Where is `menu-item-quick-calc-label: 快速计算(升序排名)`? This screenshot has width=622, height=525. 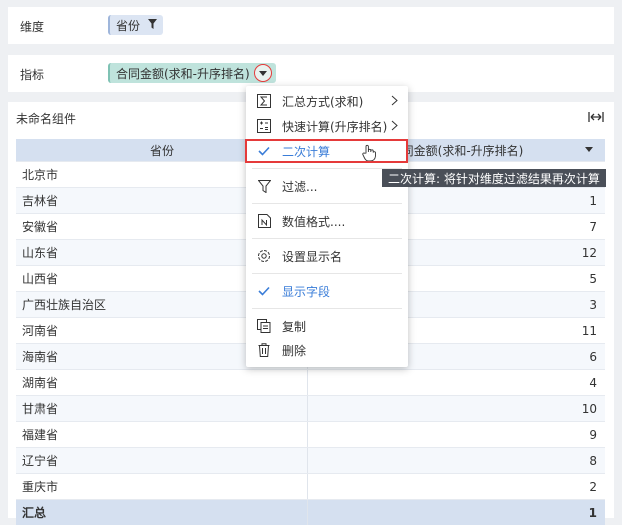 menu-item-quick-calc-label: 快速计算(升序排名) is located at coordinates (335, 126).